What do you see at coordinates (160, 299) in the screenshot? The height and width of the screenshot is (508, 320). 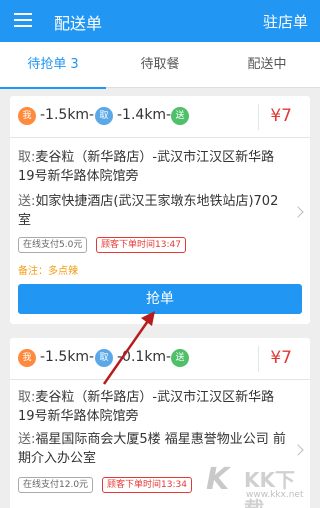 I see `grab-order-button: 抢单` at bounding box center [160, 299].